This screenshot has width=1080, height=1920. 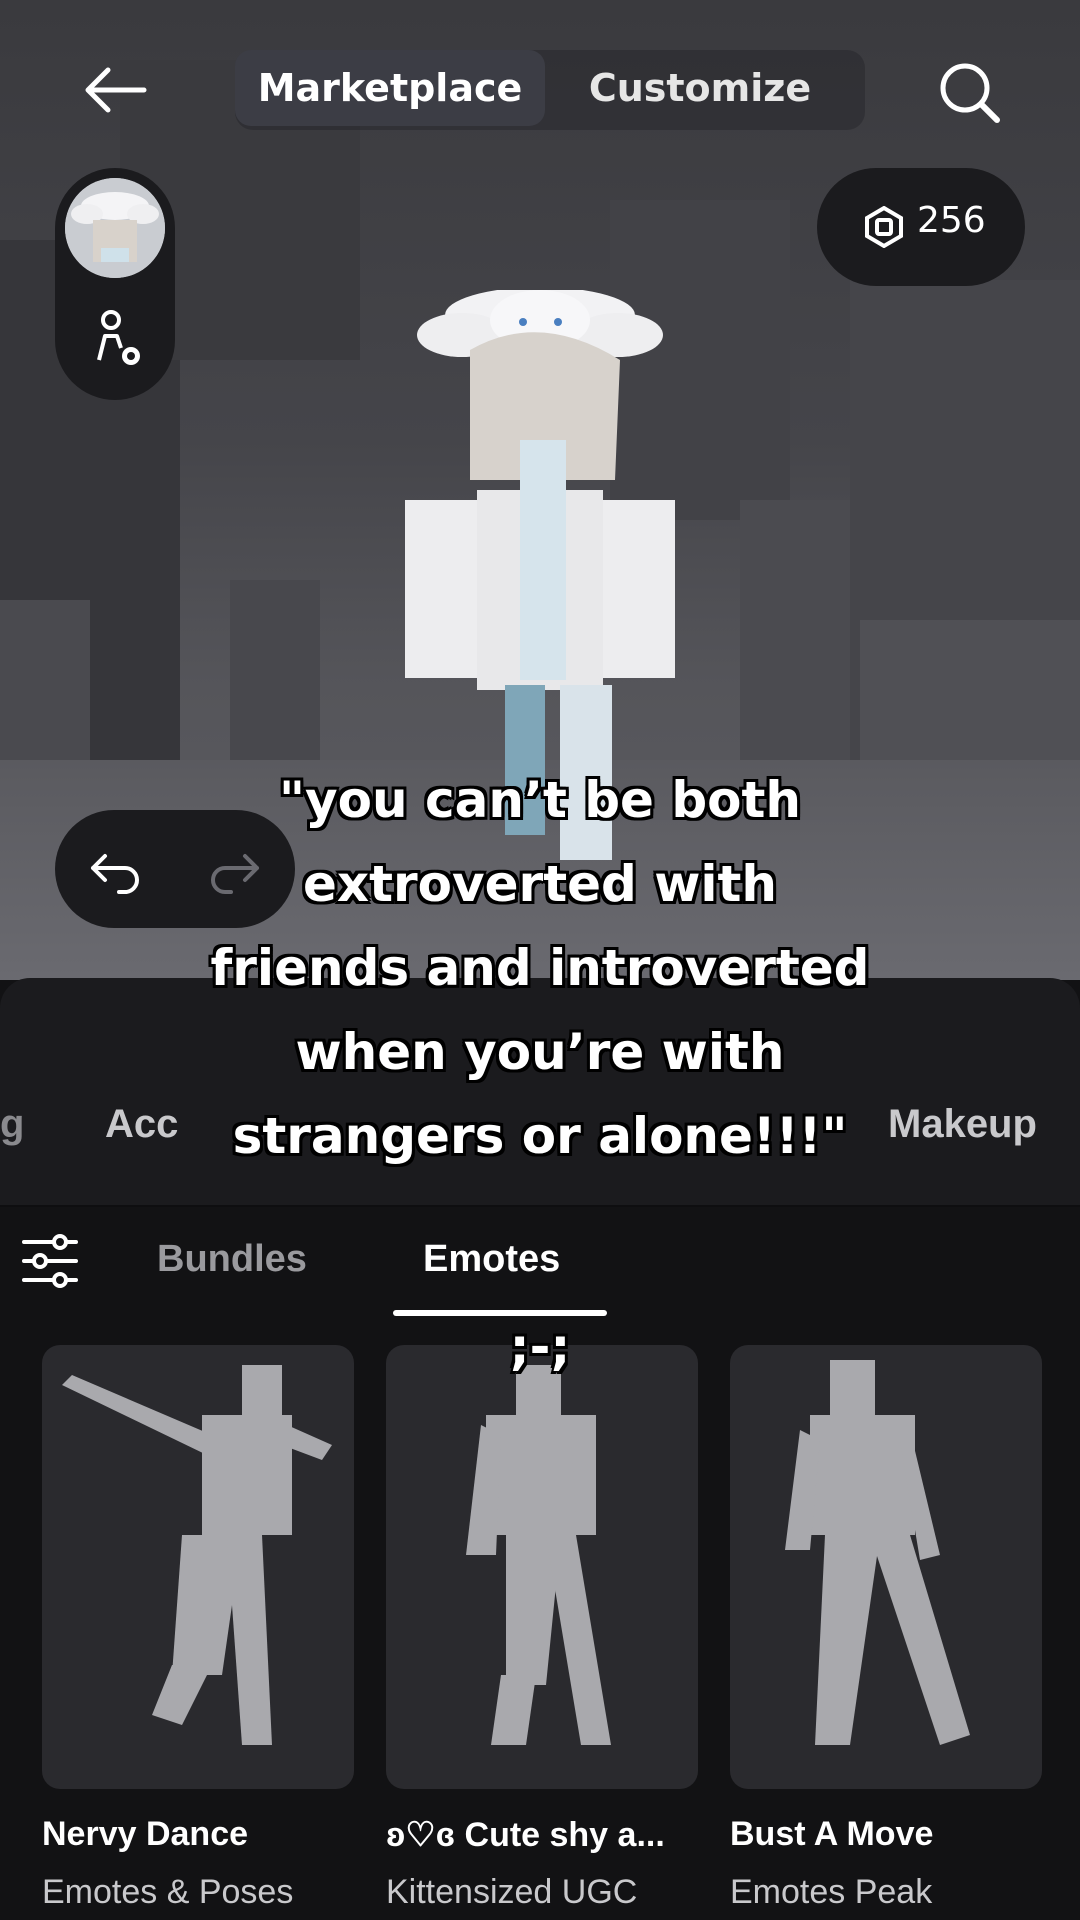 What do you see at coordinates (115, 228) in the screenshot?
I see `avatar-headshot` at bounding box center [115, 228].